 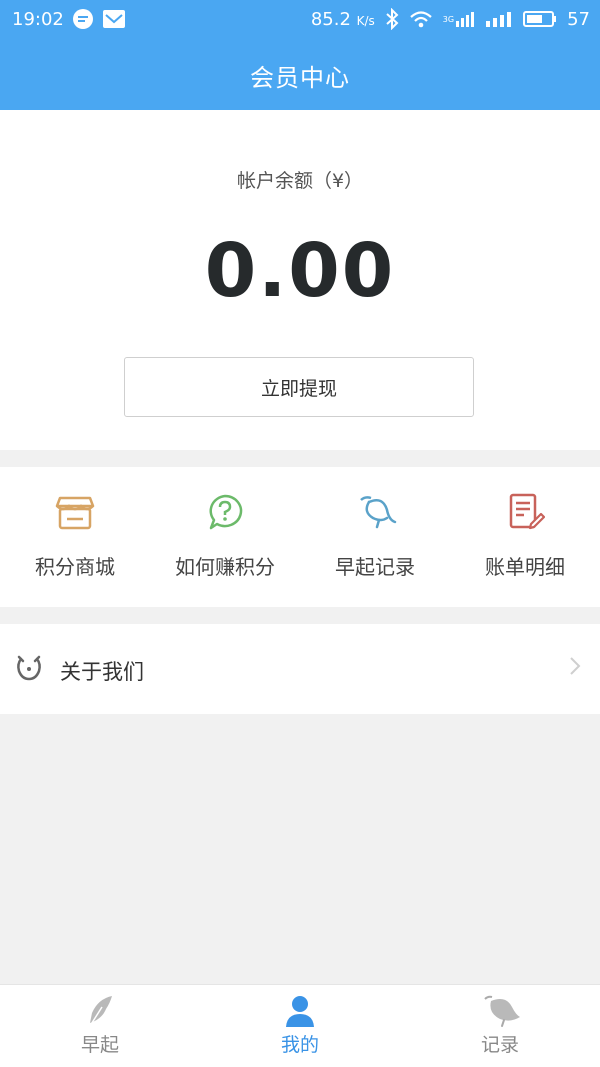 What do you see at coordinates (100, 1011) in the screenshot?
I see `feather-icon` at bounding box center [100, 1011].